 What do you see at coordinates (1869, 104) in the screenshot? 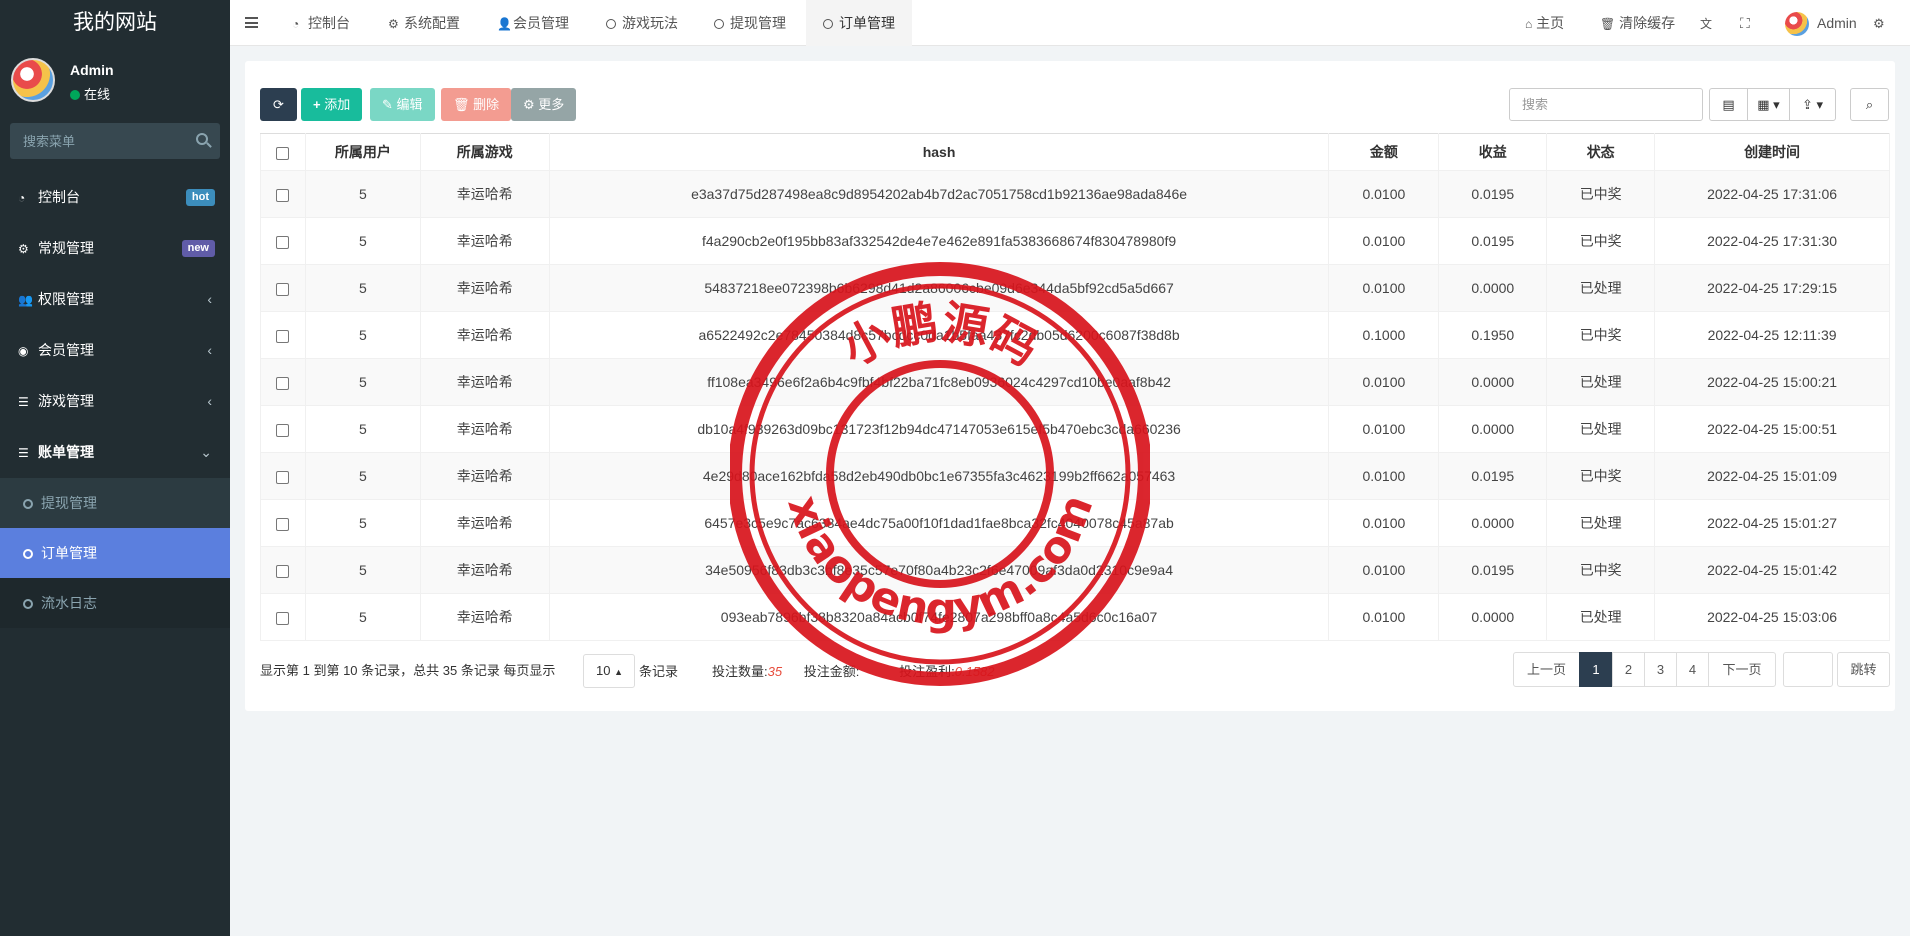
I see `search-toggle-button: ⌕` at bounding box center [1869, 104].